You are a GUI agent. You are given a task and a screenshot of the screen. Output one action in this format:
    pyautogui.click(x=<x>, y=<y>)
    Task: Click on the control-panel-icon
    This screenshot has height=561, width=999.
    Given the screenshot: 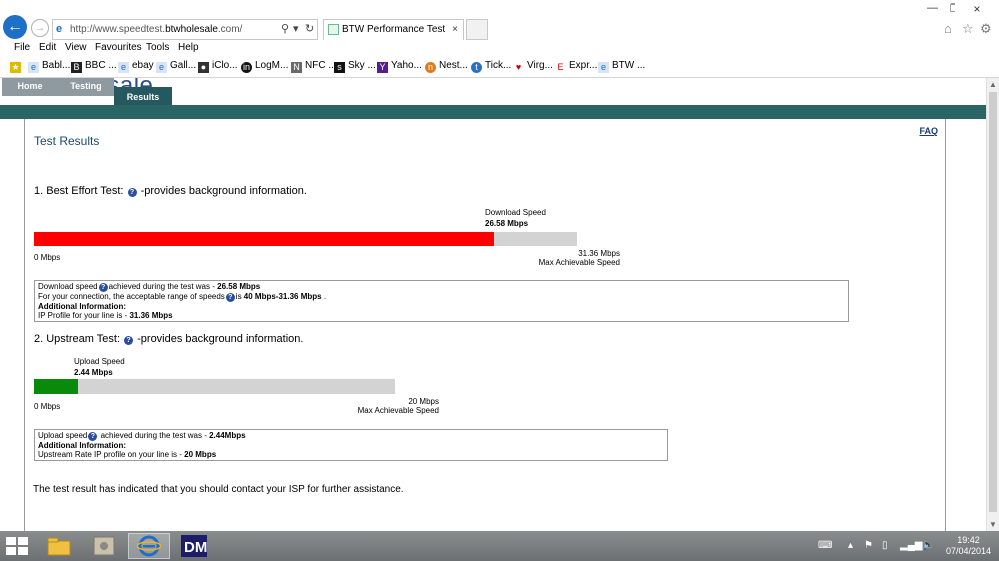 What is the action you would take?
    pyautogui.click(x=104, y=546)
    